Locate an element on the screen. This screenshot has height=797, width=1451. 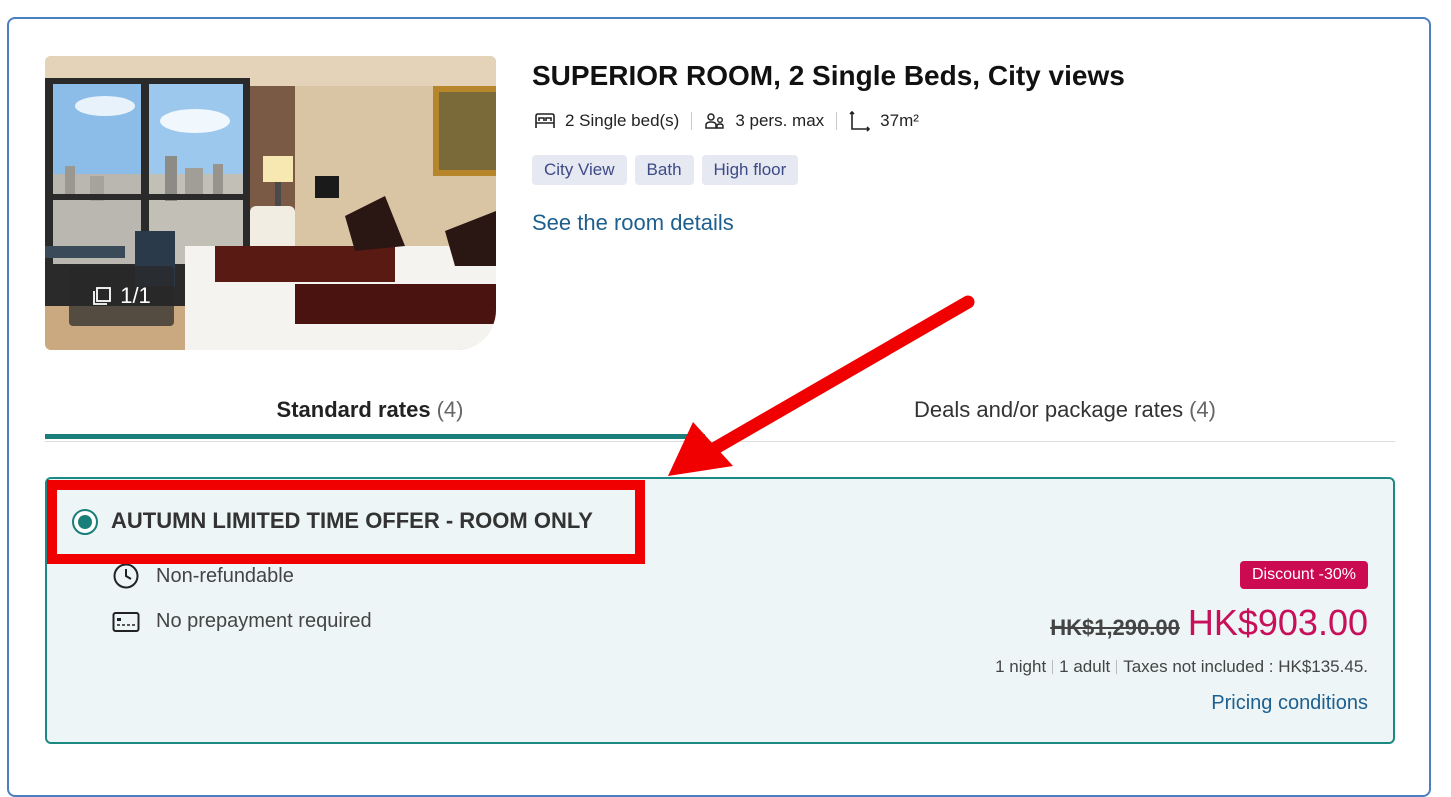
tab-deals-rates: Deals and/or package rates (4) is located at coordinates (1065, 410).